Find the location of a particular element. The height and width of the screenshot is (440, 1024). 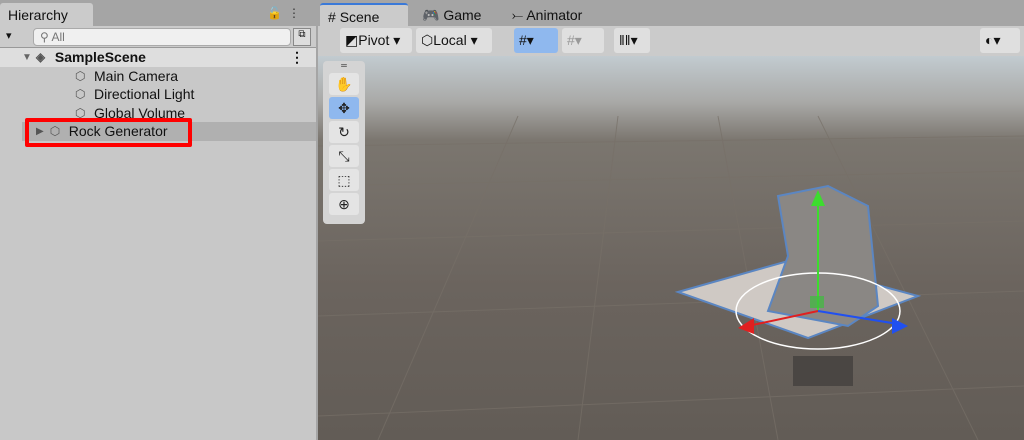

transform-tool-icon: ⊕ is located at coordinates (344, 204).